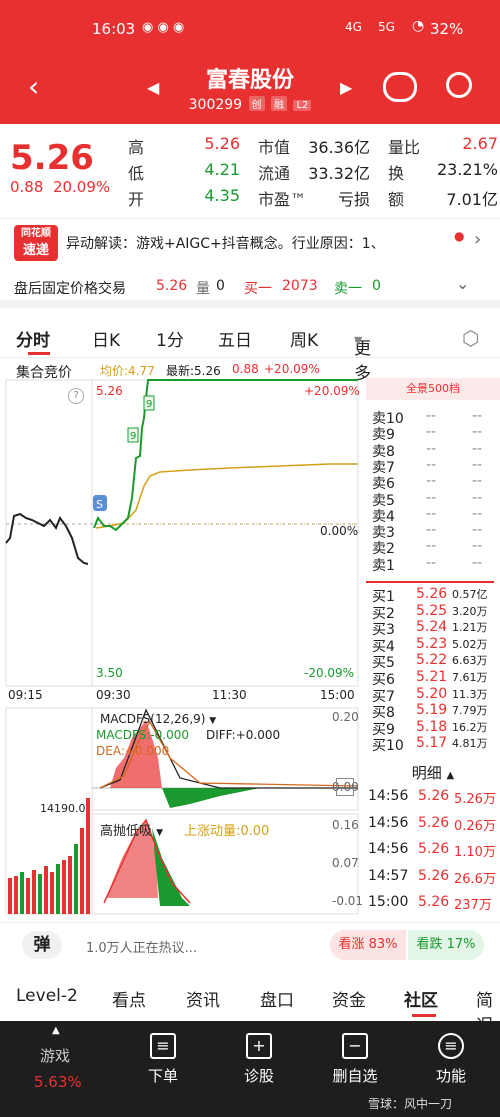 The height and width of the screenshot is (1117, 500). I want to click on bid-row: 买6 5.21 7.61万, so click(431, 678).